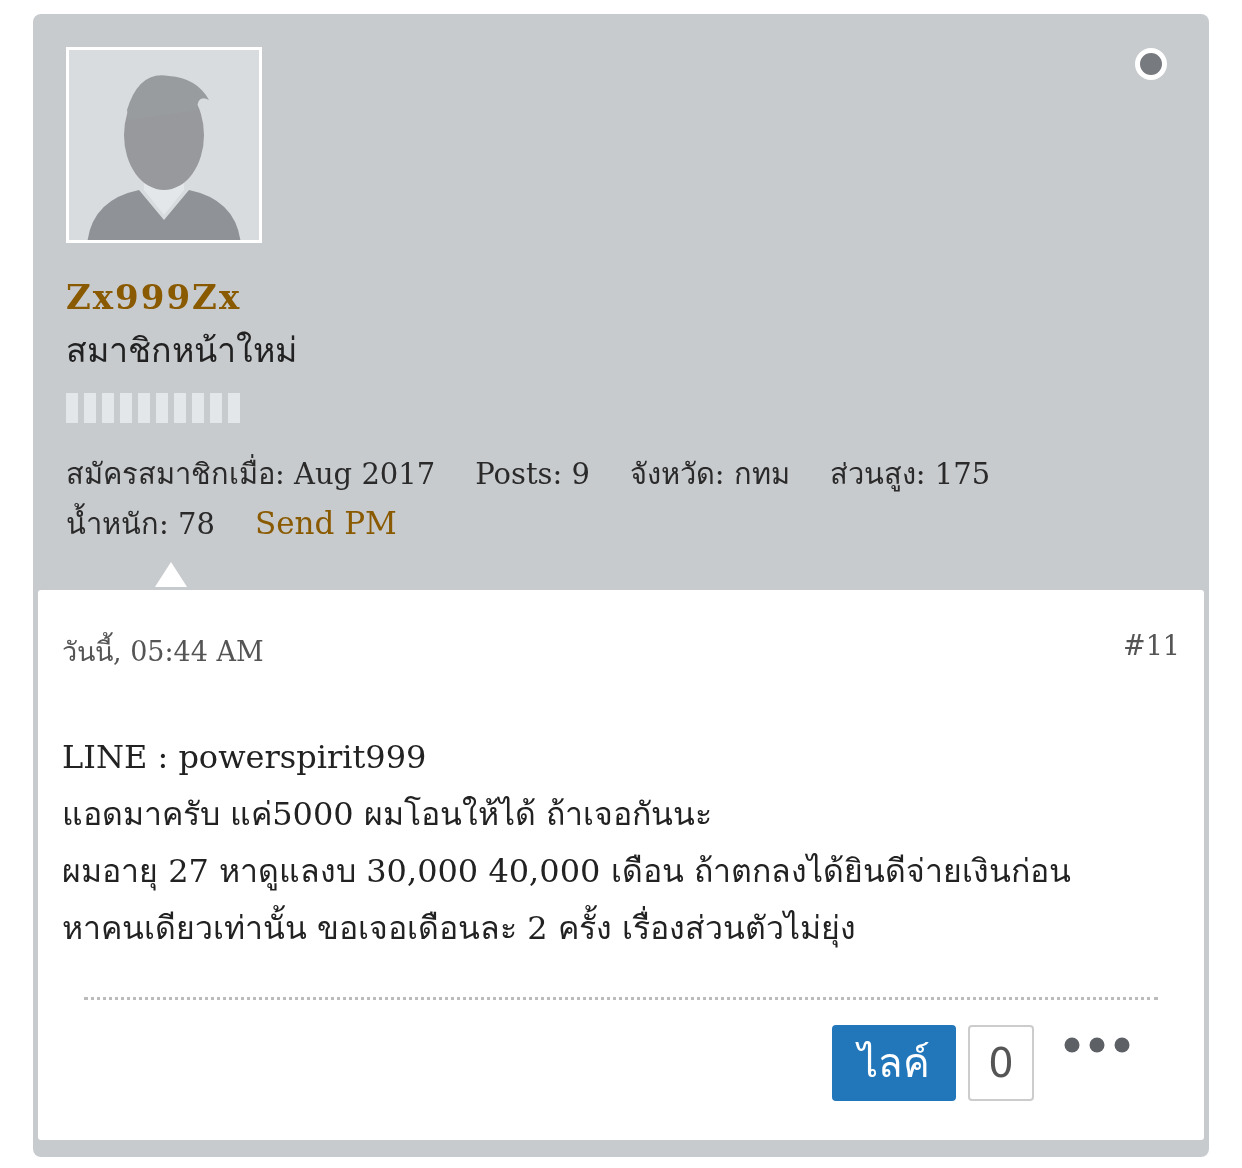 The image size is (1242, 1168). I want to click on user-info-text: ส่วนสูง: 175, so click(910, 475).